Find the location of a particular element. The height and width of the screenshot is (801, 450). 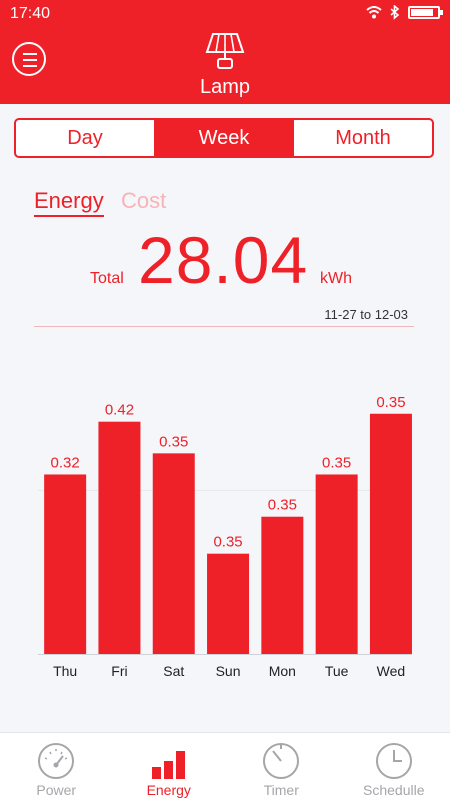

page-title: Lamp is located at coordinates (225, 87).